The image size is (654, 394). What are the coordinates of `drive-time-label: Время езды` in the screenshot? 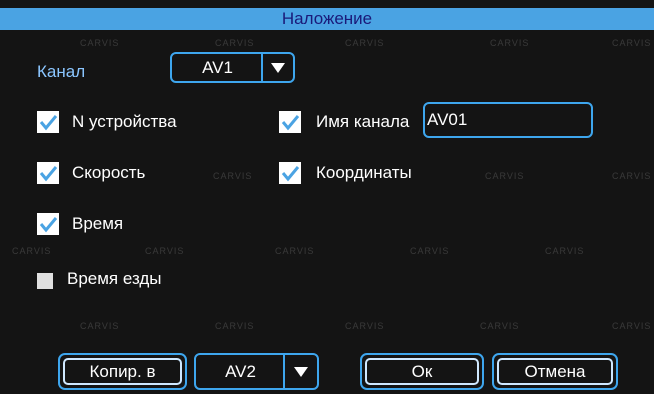 It's located at (114, 278).